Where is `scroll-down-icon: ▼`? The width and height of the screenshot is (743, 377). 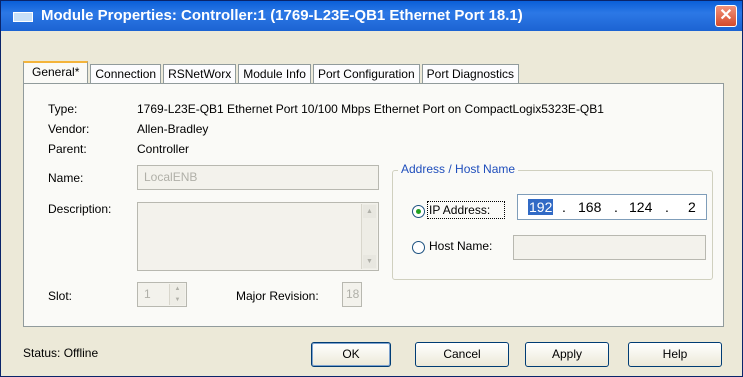
scroll-down-icon: ▼ is located at coordinates (369, 261).